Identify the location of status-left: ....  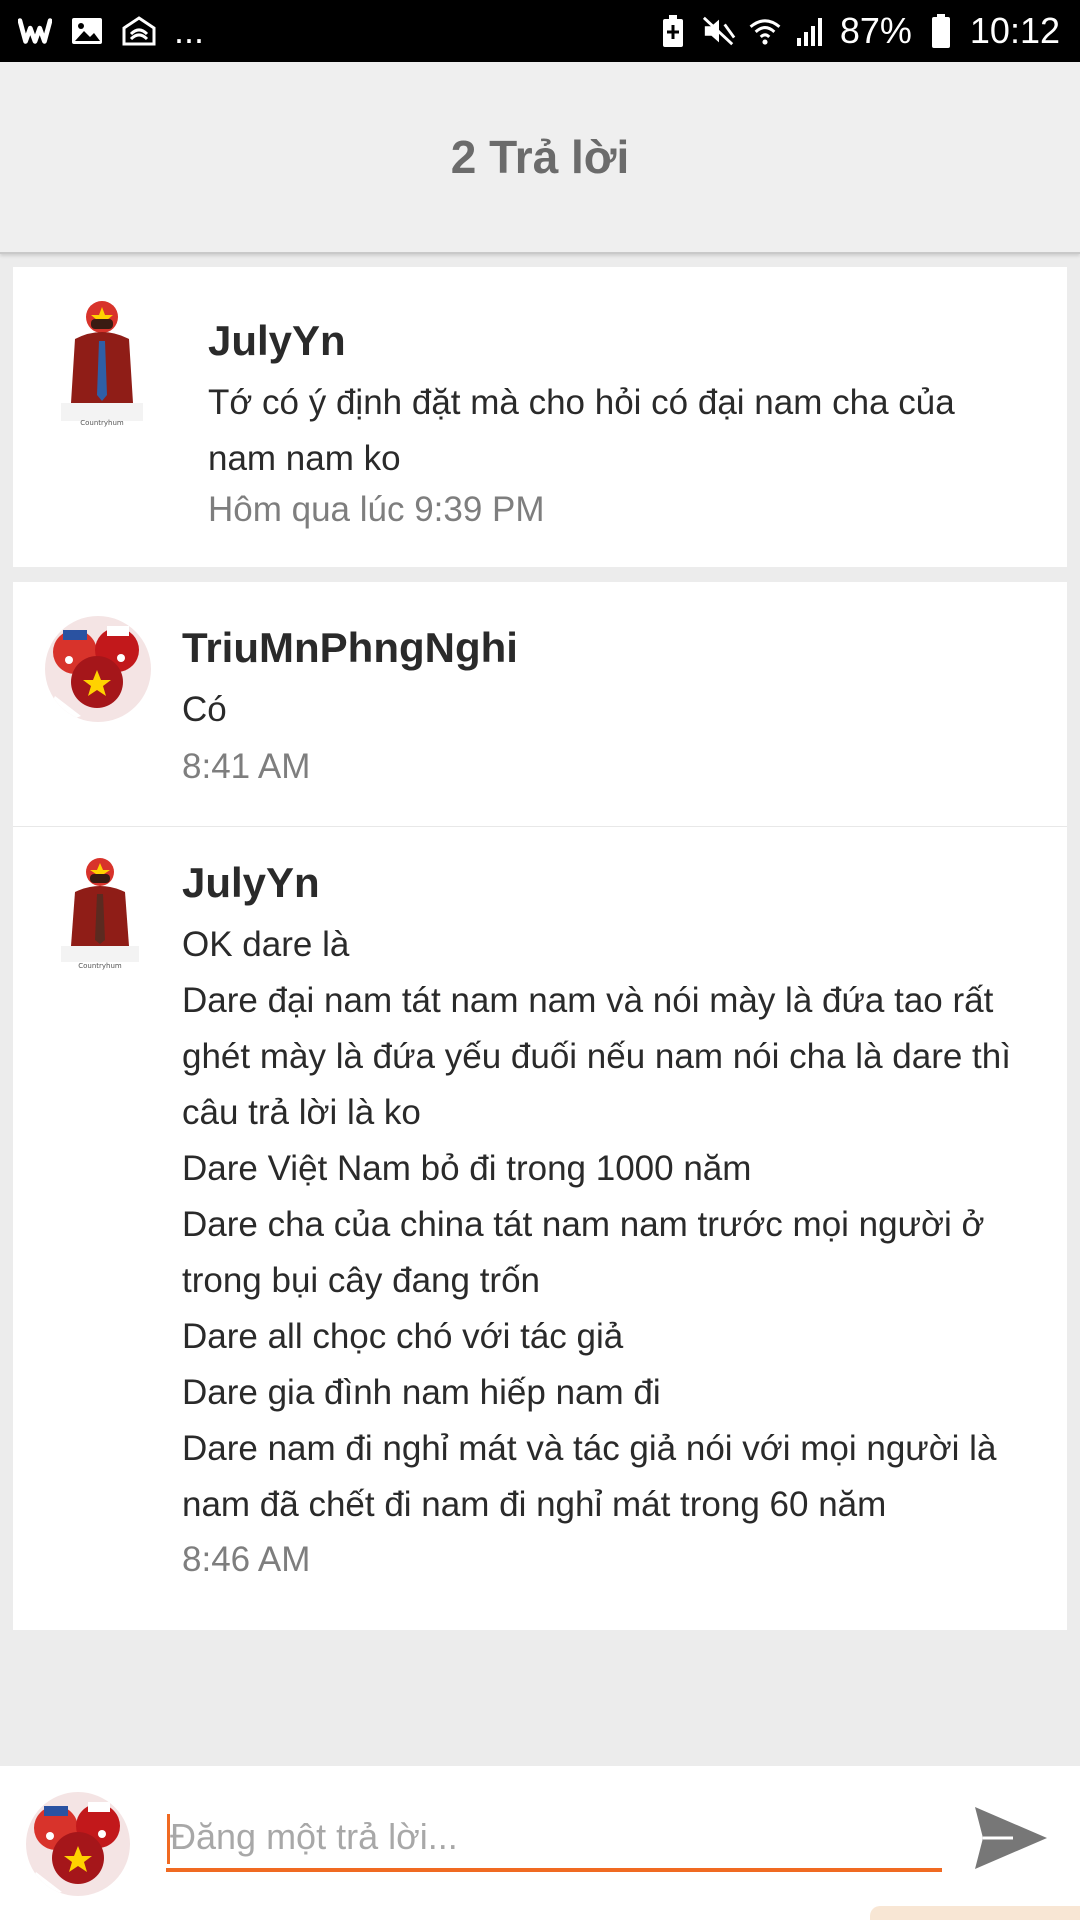
(111, 31).